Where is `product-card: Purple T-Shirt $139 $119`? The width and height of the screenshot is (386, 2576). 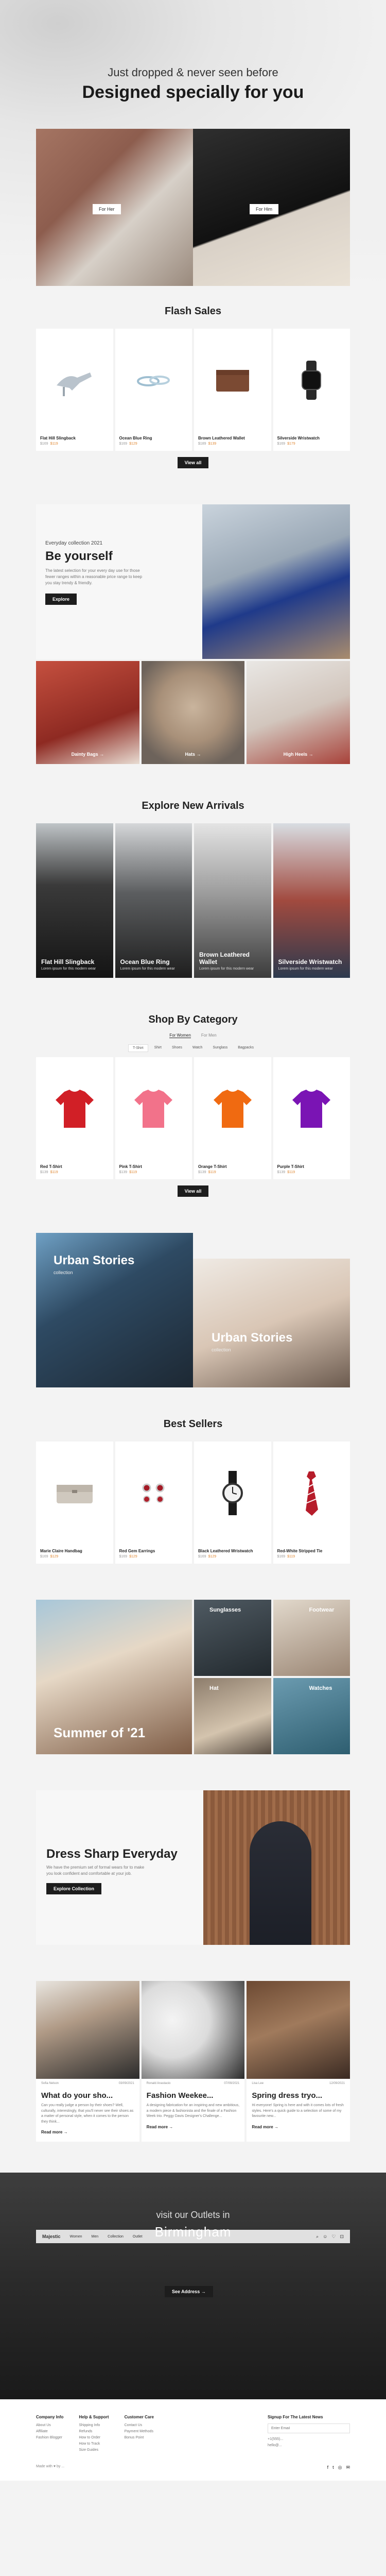
product-card: Purple T-Shirt $139 $119 is located at coordinates (312, 1118).